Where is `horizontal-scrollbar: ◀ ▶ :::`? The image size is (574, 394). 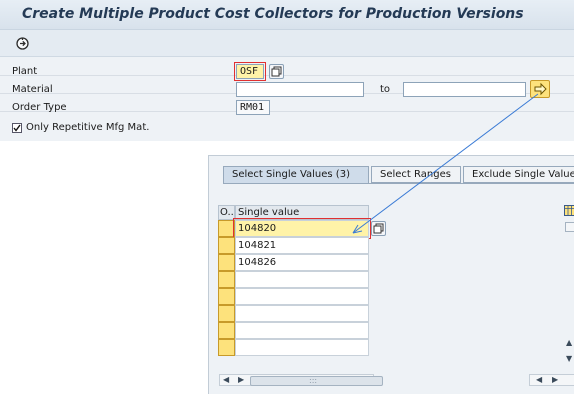 horizontal-scrollbar: ◀ ▶ ::: is located at coordinates (301, 380).